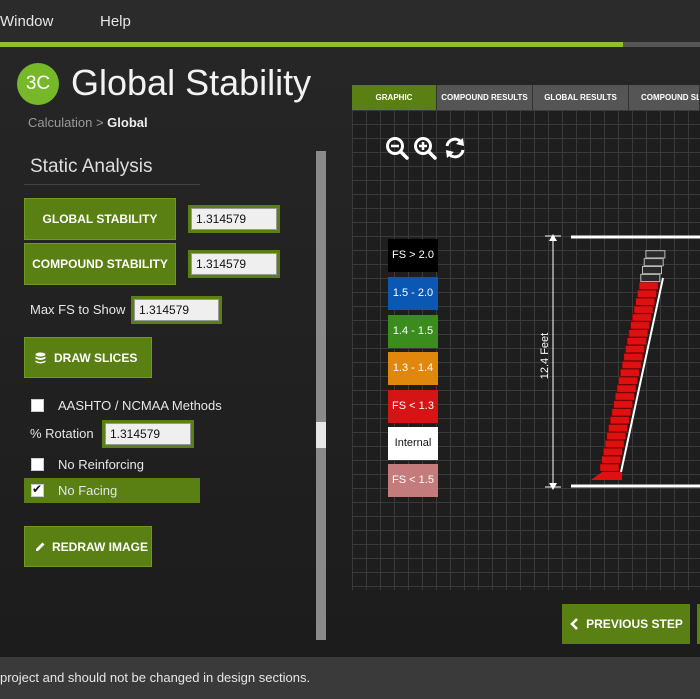 The height and width of the screenshot is (699, 700). I want to click on height-label: 12.4 Feet, so click(545, 356).